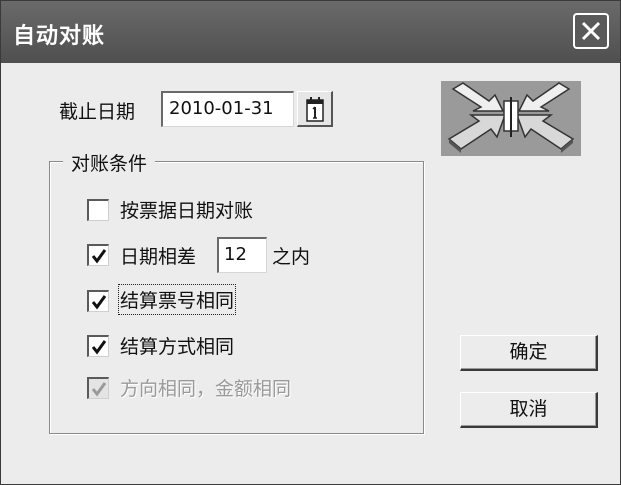 The image size is (621, 485). What do you see at coordinates (177, 299) in the screenshot?
I see `same-settlement-no-label: 结算票号相同` at bounding box center [177, 299].